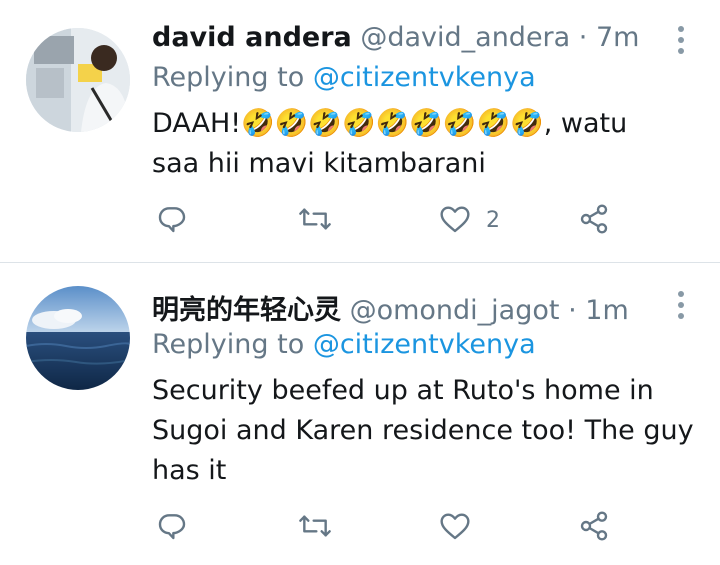  Describe the element at coordinates (606, 310) in the screenshot. I see `timestamp: 1m` at that location.